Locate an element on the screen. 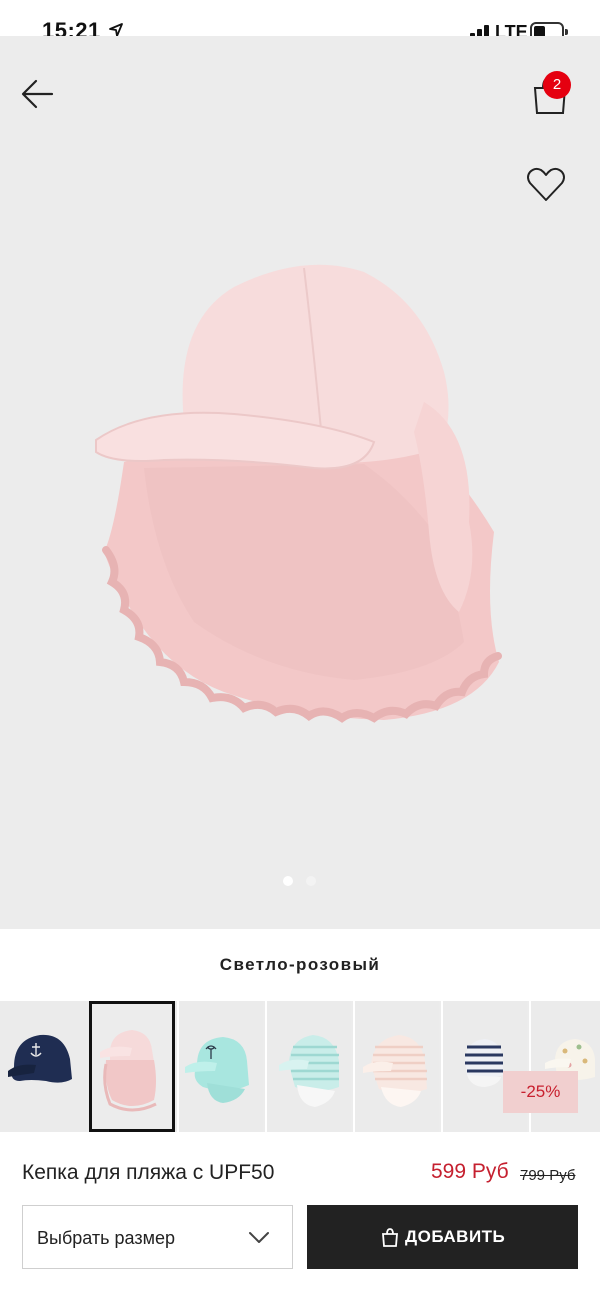  mint-palm-cap-icon is located at coordinates (217, 1070).